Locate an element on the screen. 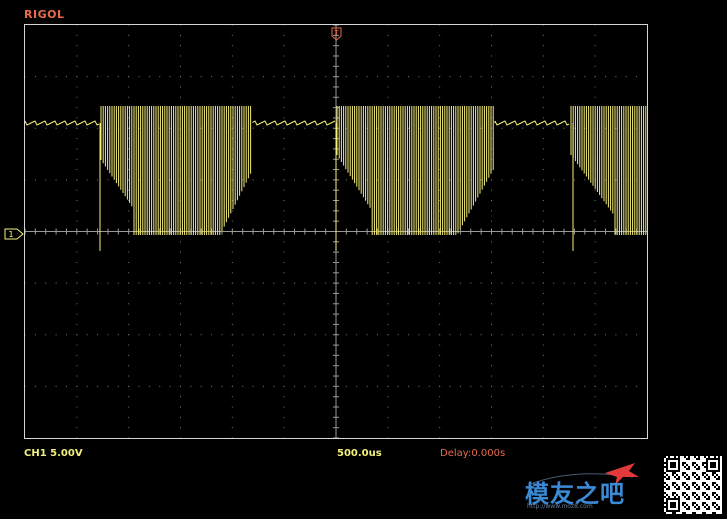 Image resolution: width=727 pixels, height=519 pixels. delay-readout: Delay:0.000s is located at coordinates (473, 453).